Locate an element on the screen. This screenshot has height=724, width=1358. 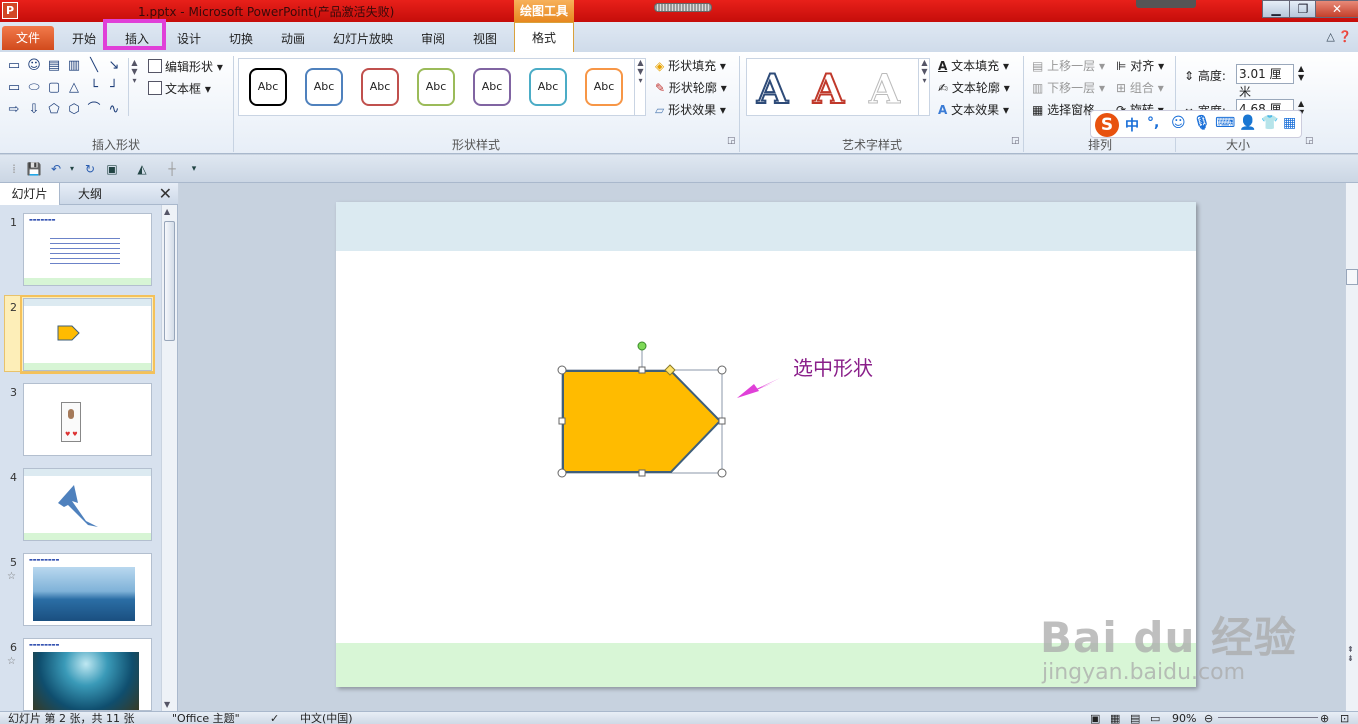
resize-handle-sw is located at coordinates (562, 473).